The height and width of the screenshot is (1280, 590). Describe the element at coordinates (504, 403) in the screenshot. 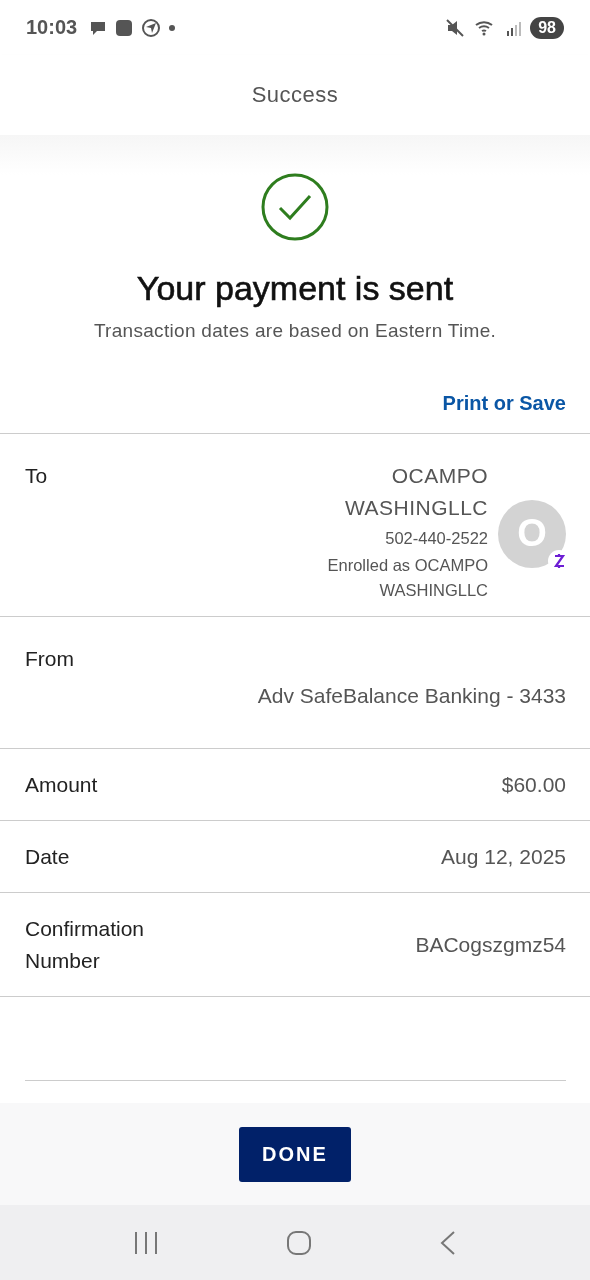

I see `print-or-save-link: Print or Save` at that location.